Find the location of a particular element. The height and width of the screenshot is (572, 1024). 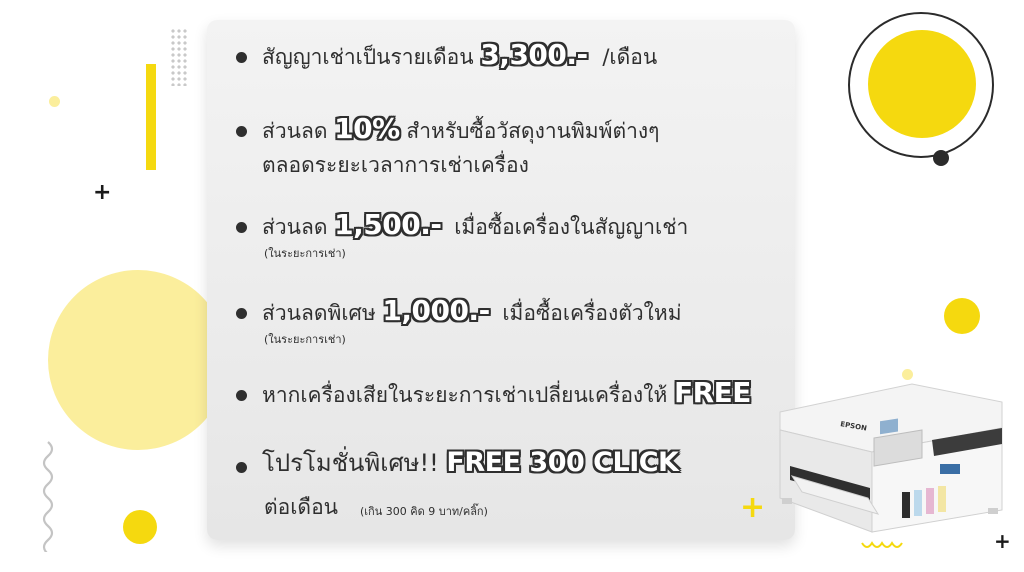

item-text: ตลอดระยะเวลาการเช่าเครื่อง is located at coordinates (395, 165).